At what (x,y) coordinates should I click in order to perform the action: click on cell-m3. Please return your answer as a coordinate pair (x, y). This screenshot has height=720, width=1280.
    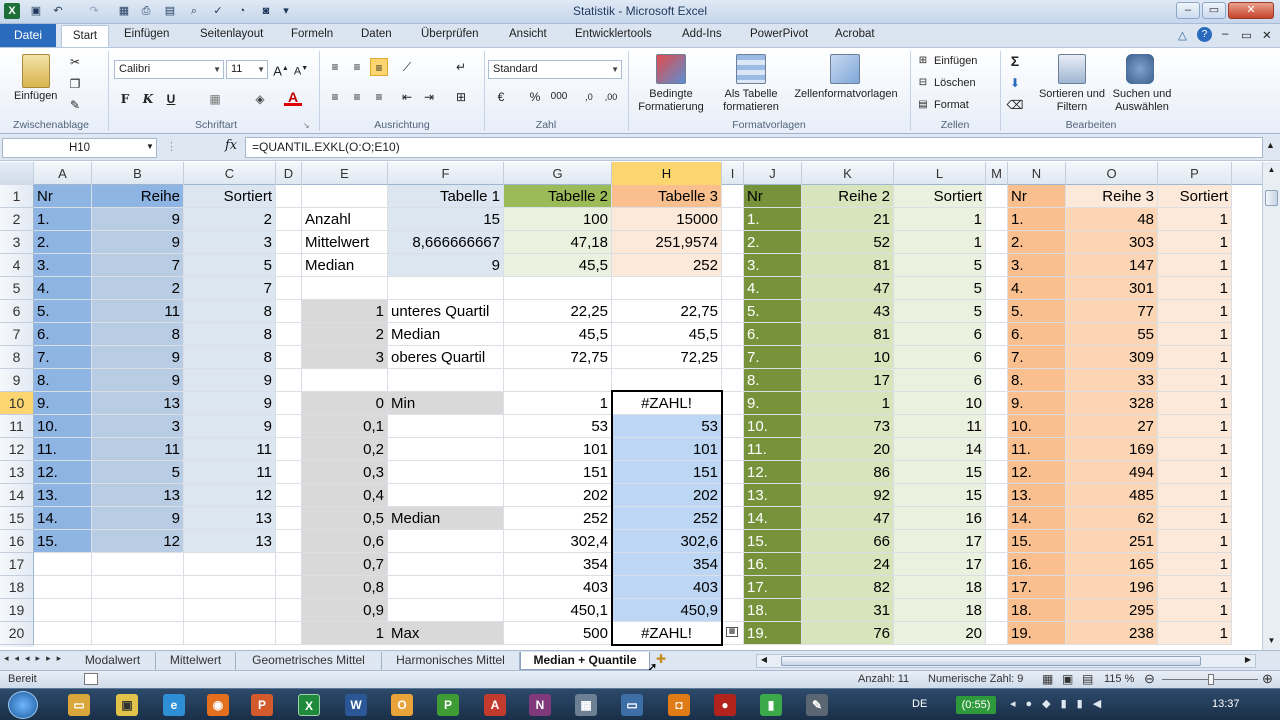
    Looking at the image, I should click on (997, 242).